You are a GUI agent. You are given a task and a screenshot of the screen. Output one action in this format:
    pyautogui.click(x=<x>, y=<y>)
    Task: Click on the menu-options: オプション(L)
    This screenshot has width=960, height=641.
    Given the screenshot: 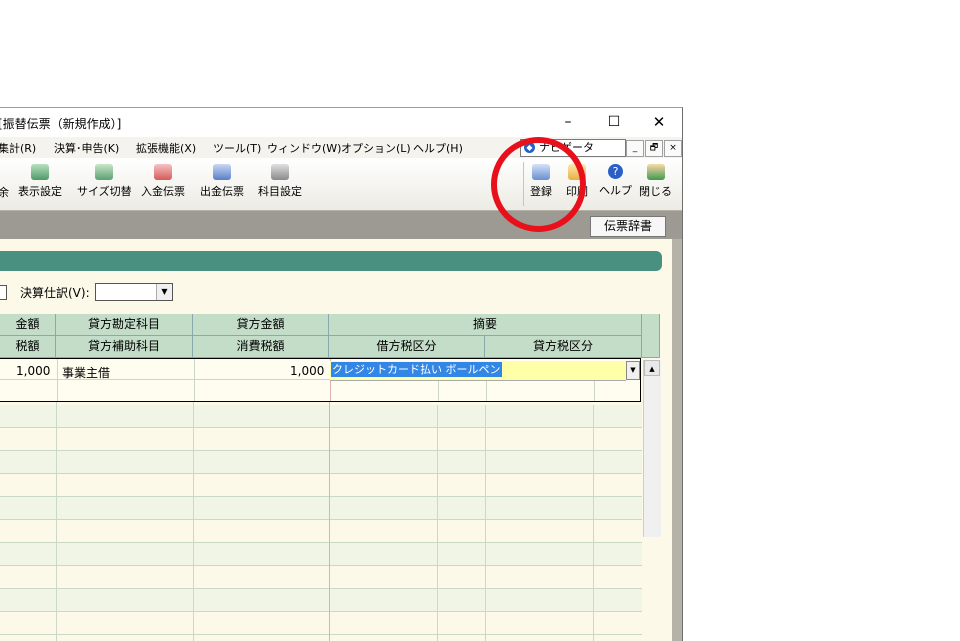 What is the action you would take?
    pyautogui.click(x=376, y=148)
    